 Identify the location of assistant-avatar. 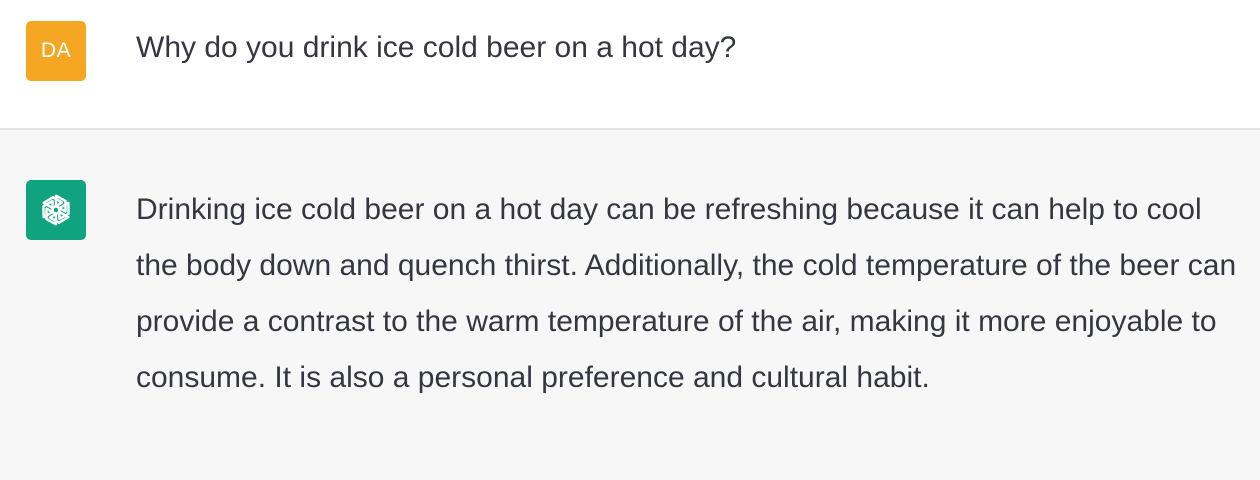
(56, 210).